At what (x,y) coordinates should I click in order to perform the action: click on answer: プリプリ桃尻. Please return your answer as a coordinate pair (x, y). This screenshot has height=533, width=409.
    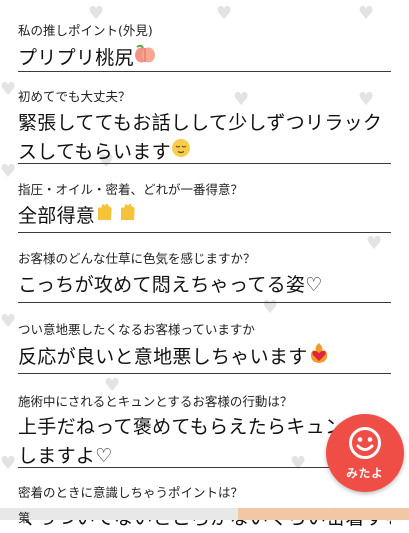
    Looking at the image, I should click on (204, 58).